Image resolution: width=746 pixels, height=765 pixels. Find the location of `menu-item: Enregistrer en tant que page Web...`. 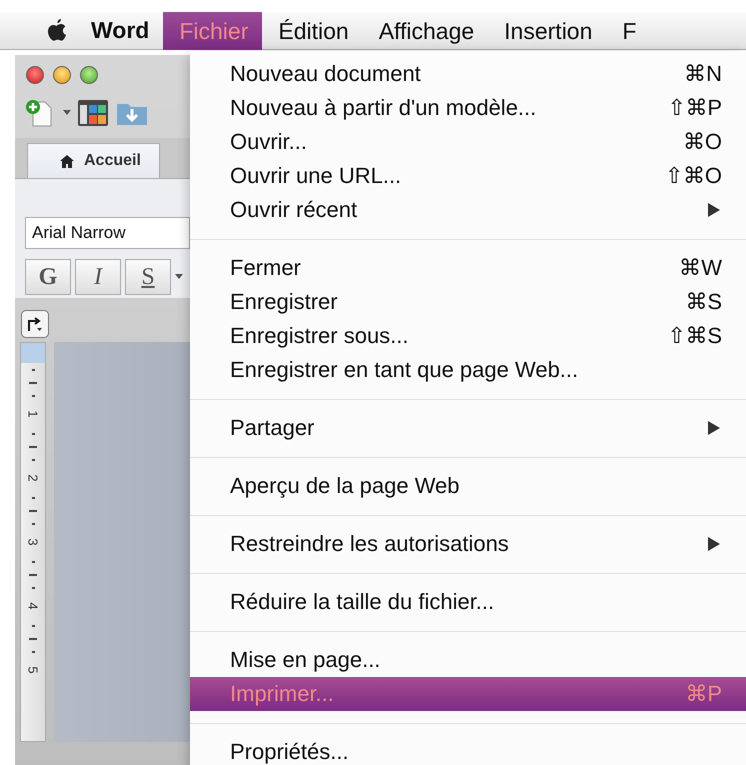

menu-item: Enregistrer en tant que page Web... is located at coordinates (468, 370).